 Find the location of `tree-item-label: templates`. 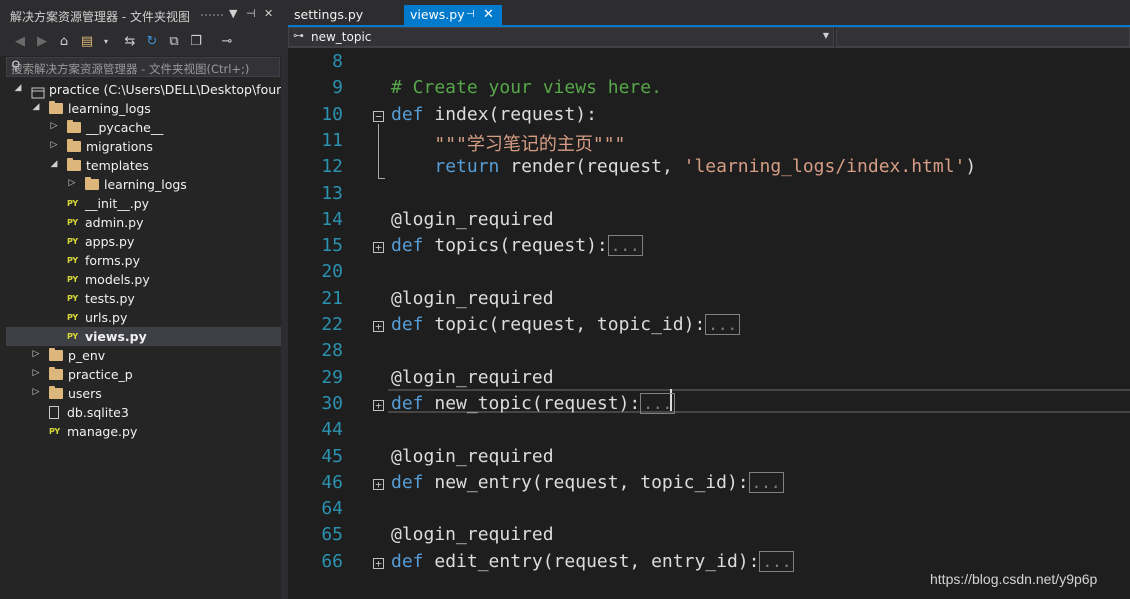

tree-item-label: templates is located at coordinates (117, 165).